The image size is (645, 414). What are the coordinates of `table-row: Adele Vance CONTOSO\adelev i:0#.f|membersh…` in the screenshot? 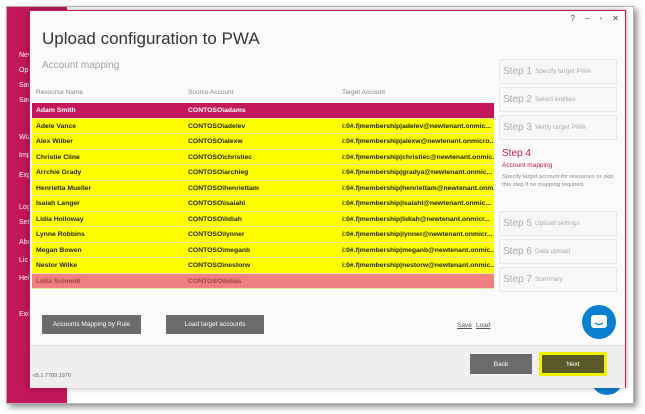 It's located at (263, 126).